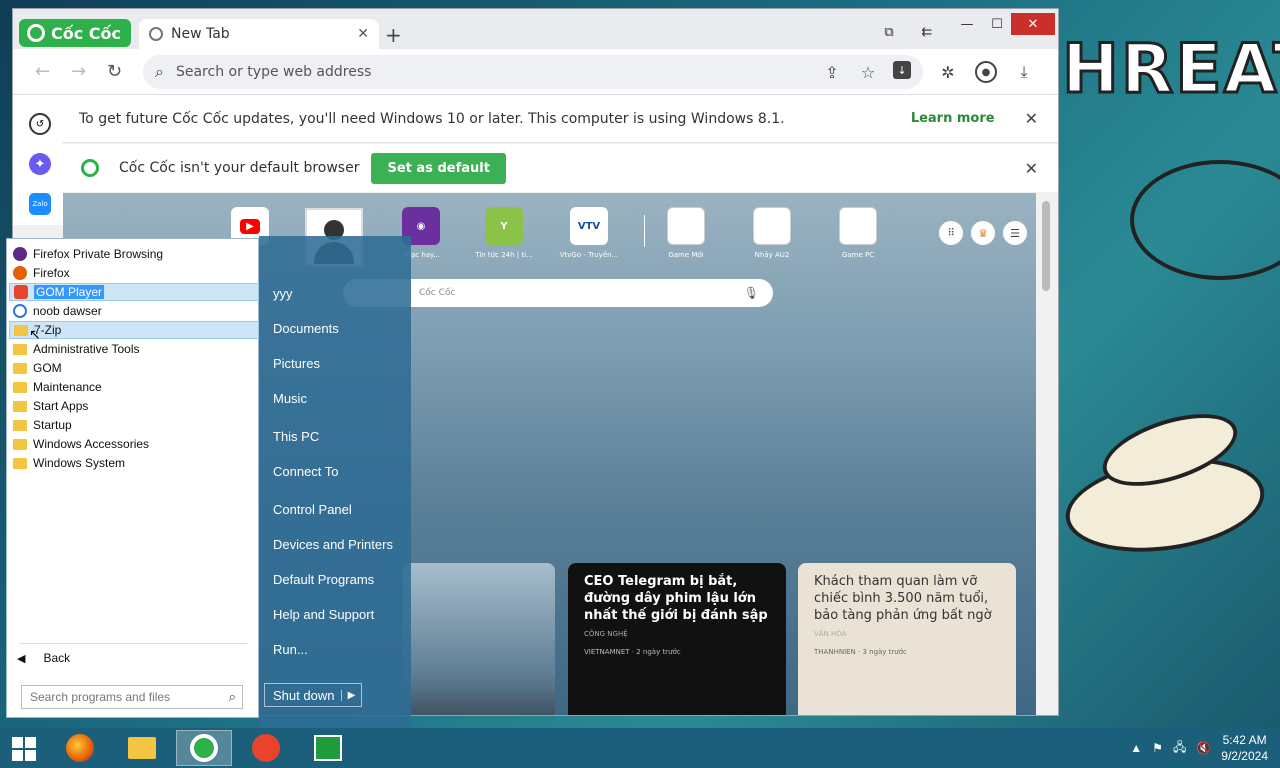  I want to click on file-explorer-icon, so click(142, 748).